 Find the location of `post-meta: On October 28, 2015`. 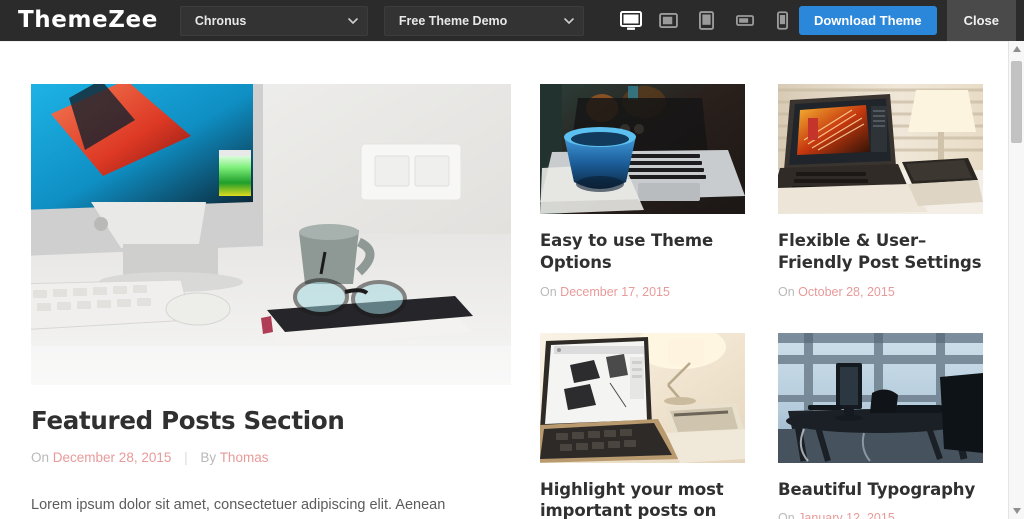

post-meta: On October 28, 2015 is located at coordinates (880, 292).